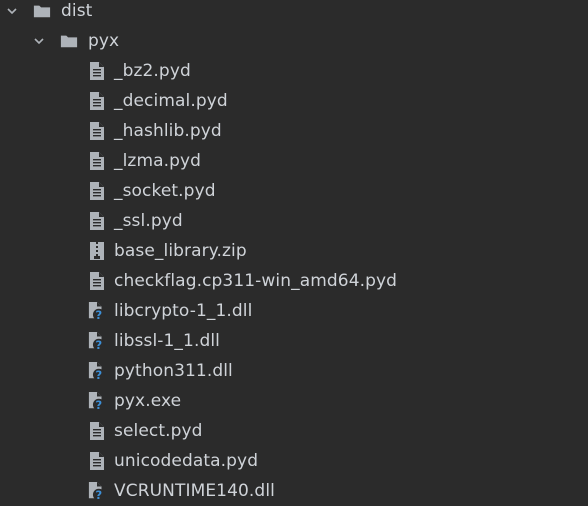  What do you see at coordinates (294, 221) in the screenshot?
I see `tree-file-item: _ssl.pyd` at bounding box center [294, 221].